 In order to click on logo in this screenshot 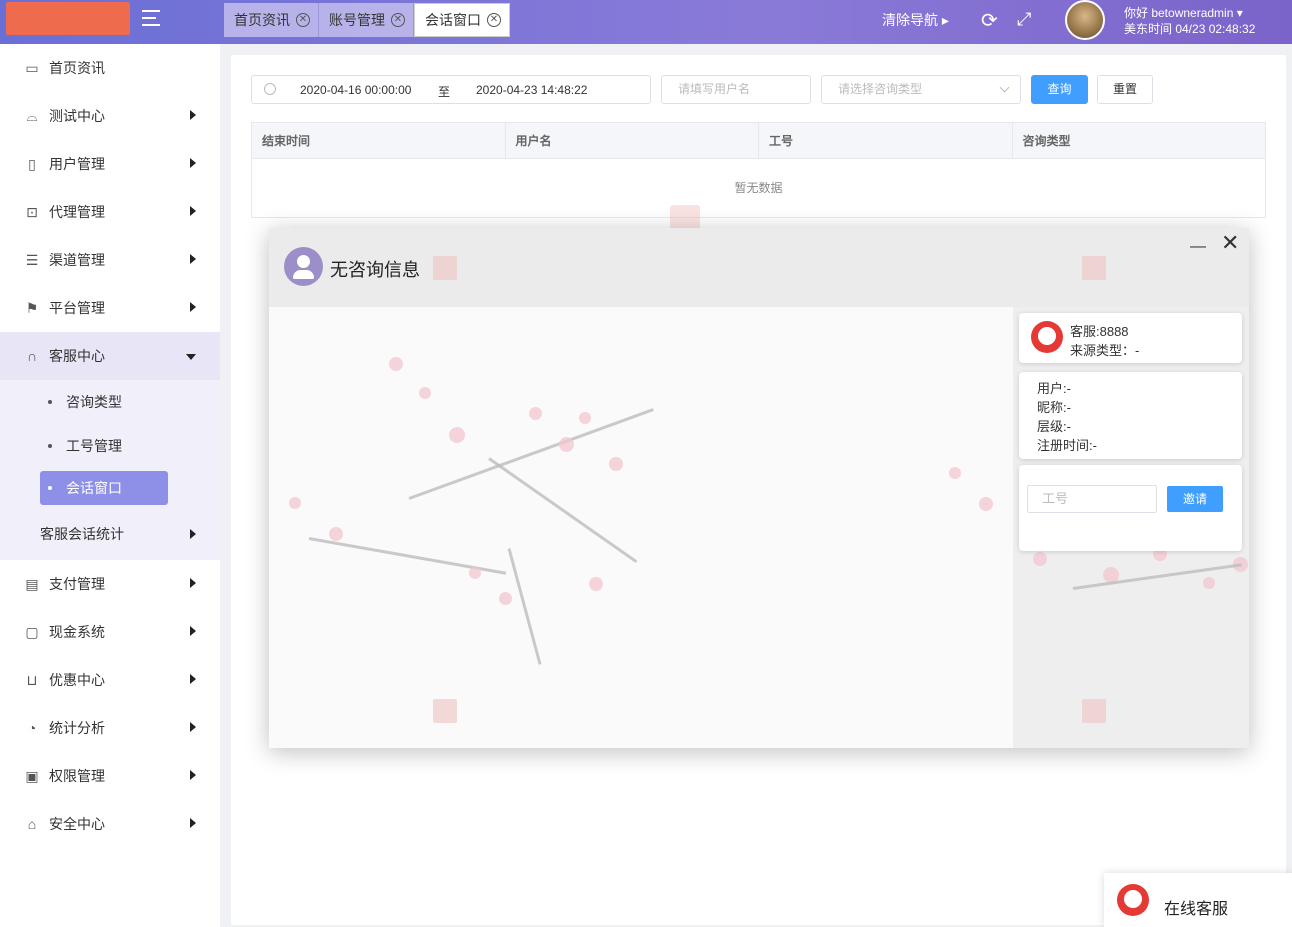, I will do `click(68, 18)`.